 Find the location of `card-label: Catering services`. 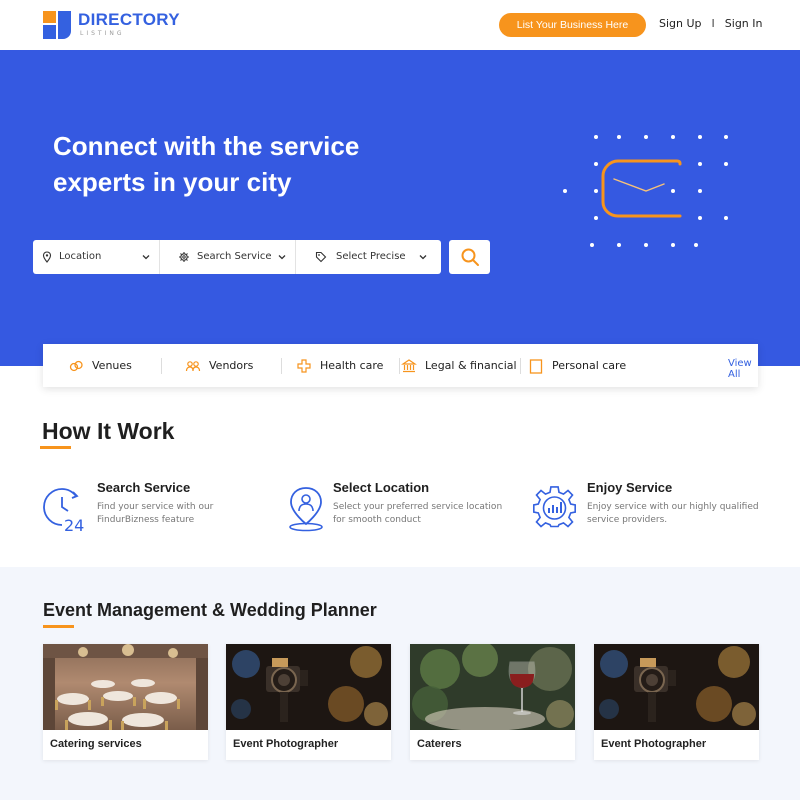

card-label: Catering services is located at coordinates (96, 744).